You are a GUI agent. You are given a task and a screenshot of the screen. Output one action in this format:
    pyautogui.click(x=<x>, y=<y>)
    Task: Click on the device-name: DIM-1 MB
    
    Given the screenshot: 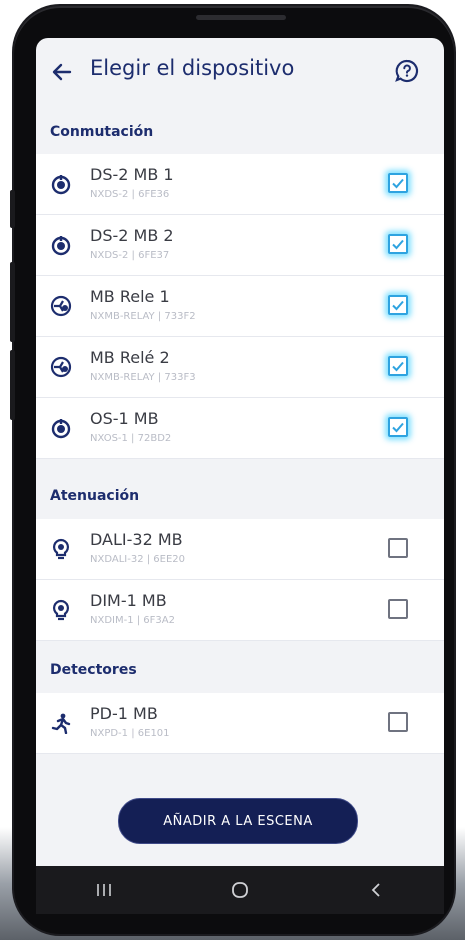 What is the action you would take?
    pyautogui.click(x=128, y=600)
    